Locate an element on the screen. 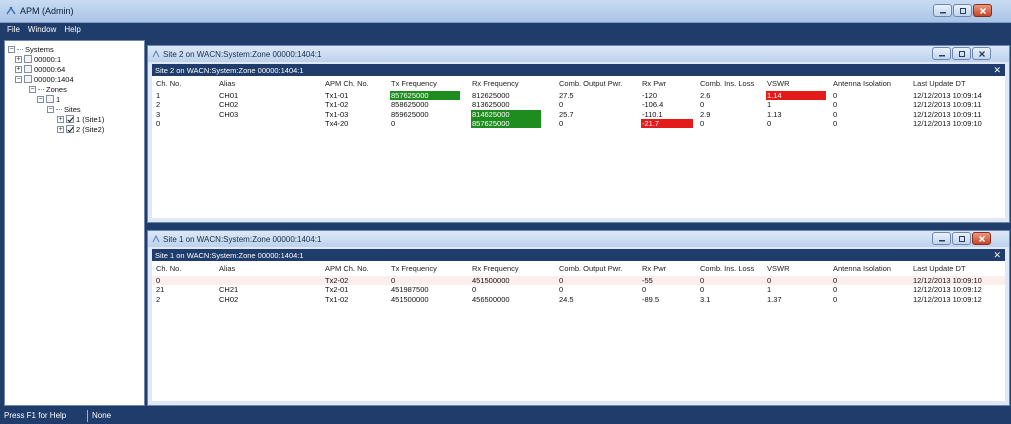 The image size is (1011, 424). tree-node-site: + 1 (Site1) is located at coordinates (80, 119).